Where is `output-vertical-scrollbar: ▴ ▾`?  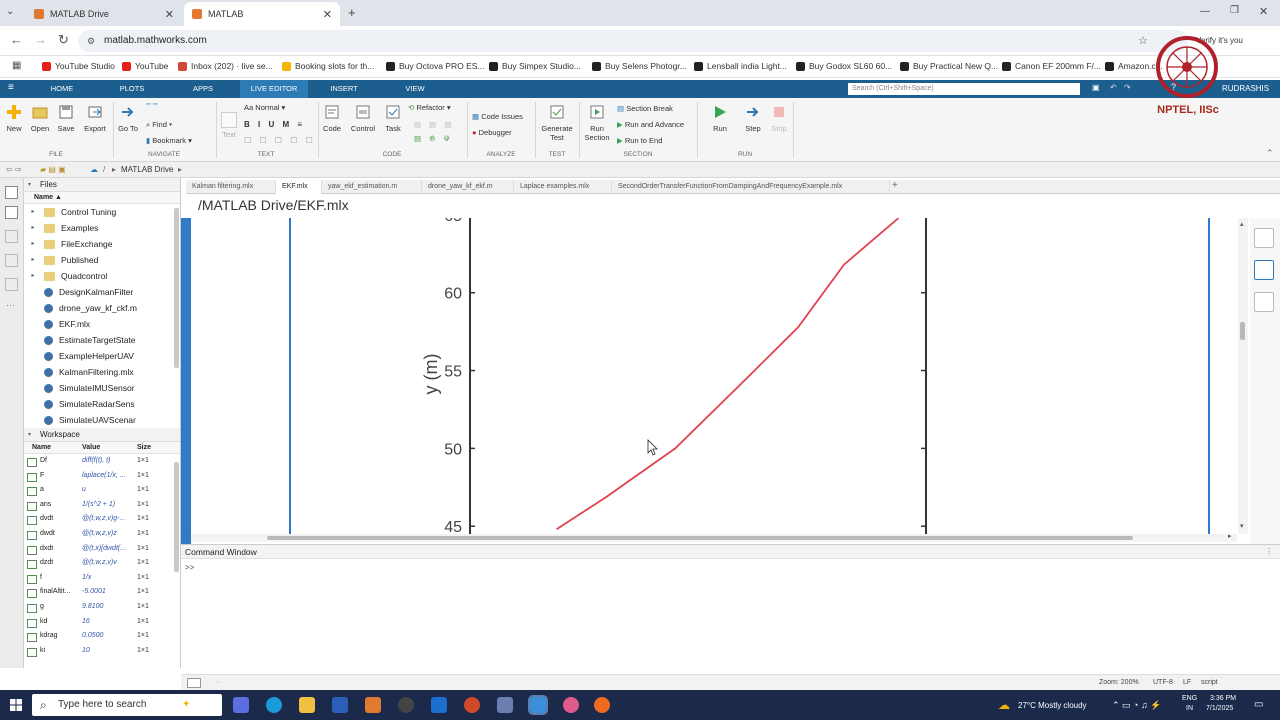 output-vertical-scrollbar: ▴ ▾ is located at coordinates (1243, 376).